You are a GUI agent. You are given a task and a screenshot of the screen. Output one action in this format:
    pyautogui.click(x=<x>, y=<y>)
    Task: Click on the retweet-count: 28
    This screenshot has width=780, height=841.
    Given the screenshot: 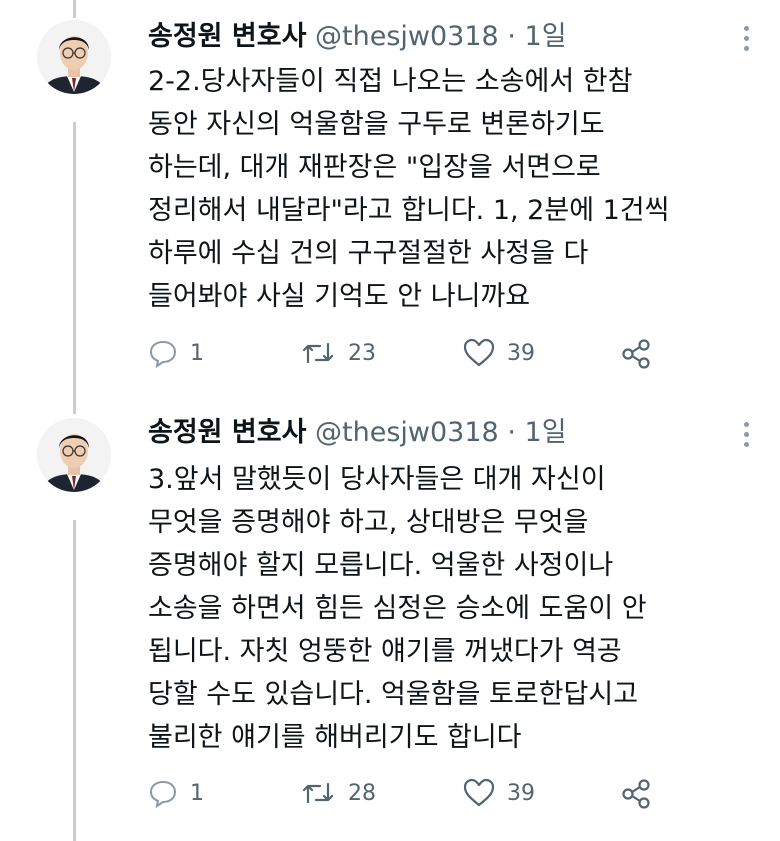 What is the action you would take?
    pyautogui.click(x=362, y=793)
    